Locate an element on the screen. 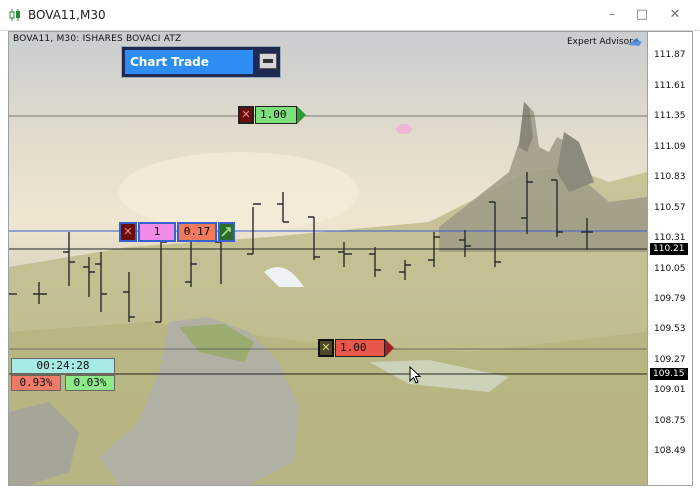  price-label: 110.57 is located at coordinates (670, 208).